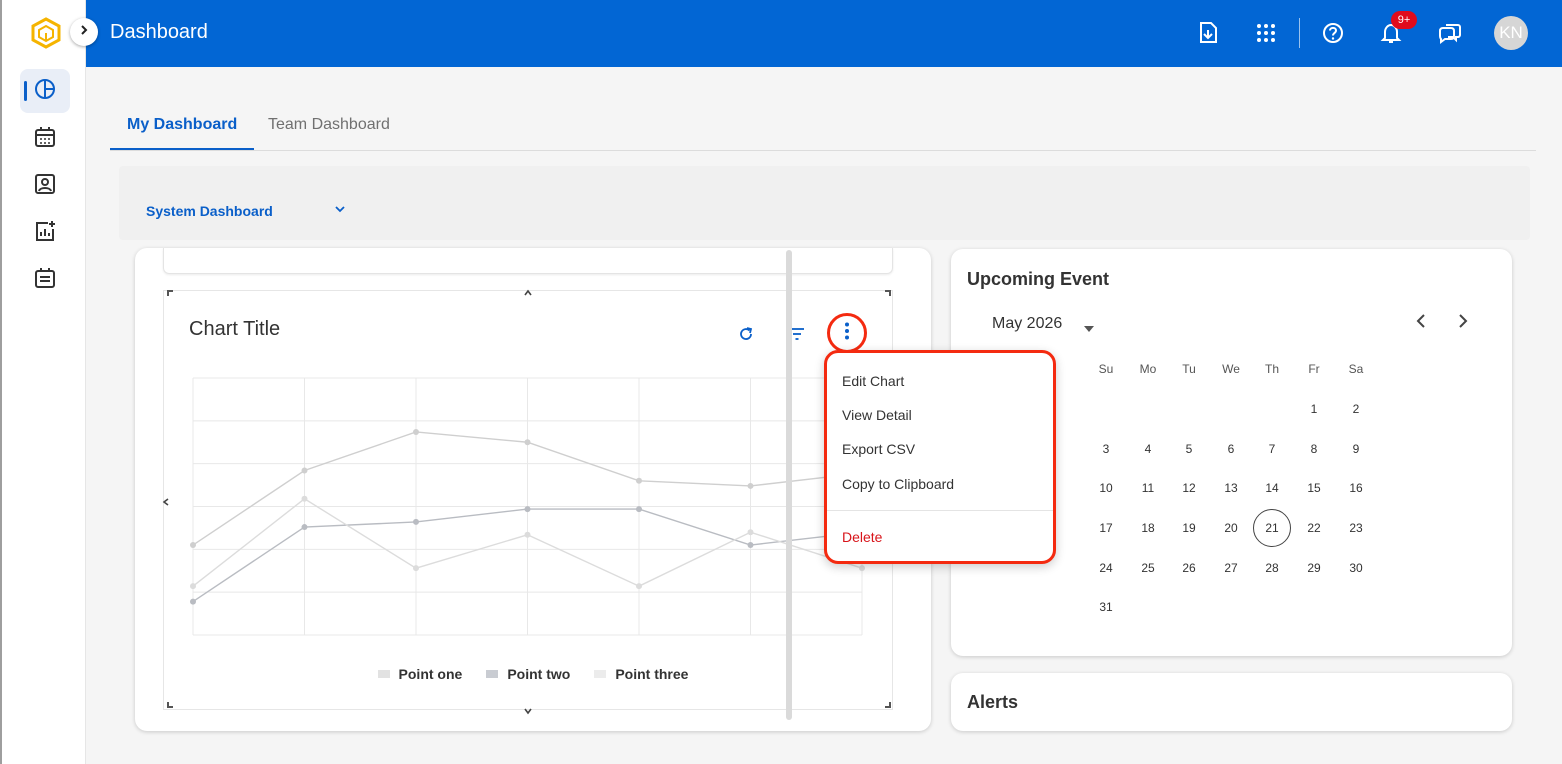  I want to click on legend-item: Point two, so click(528, 674).